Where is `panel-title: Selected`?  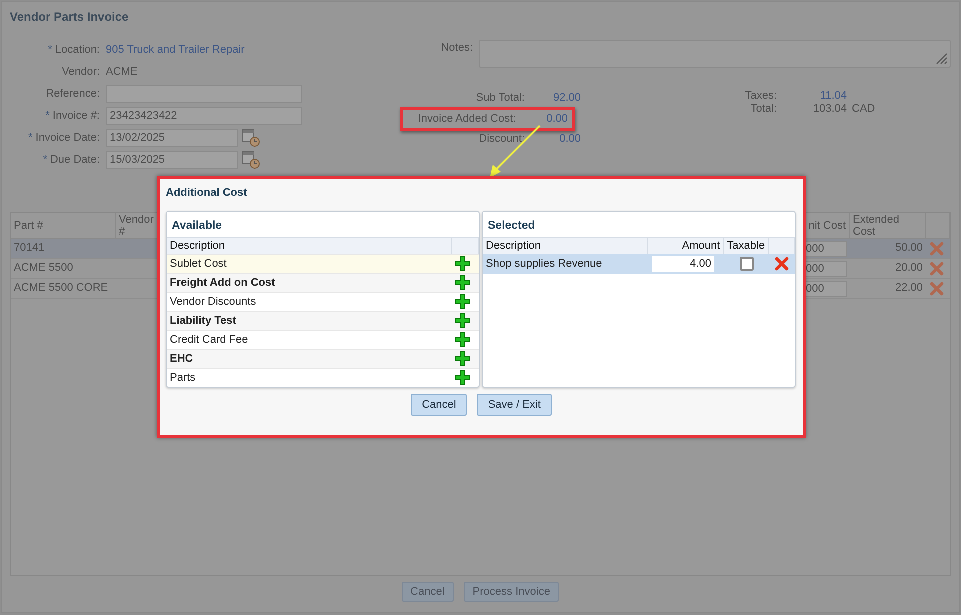 panel-title: Selected is located at coordinates (511, 226).